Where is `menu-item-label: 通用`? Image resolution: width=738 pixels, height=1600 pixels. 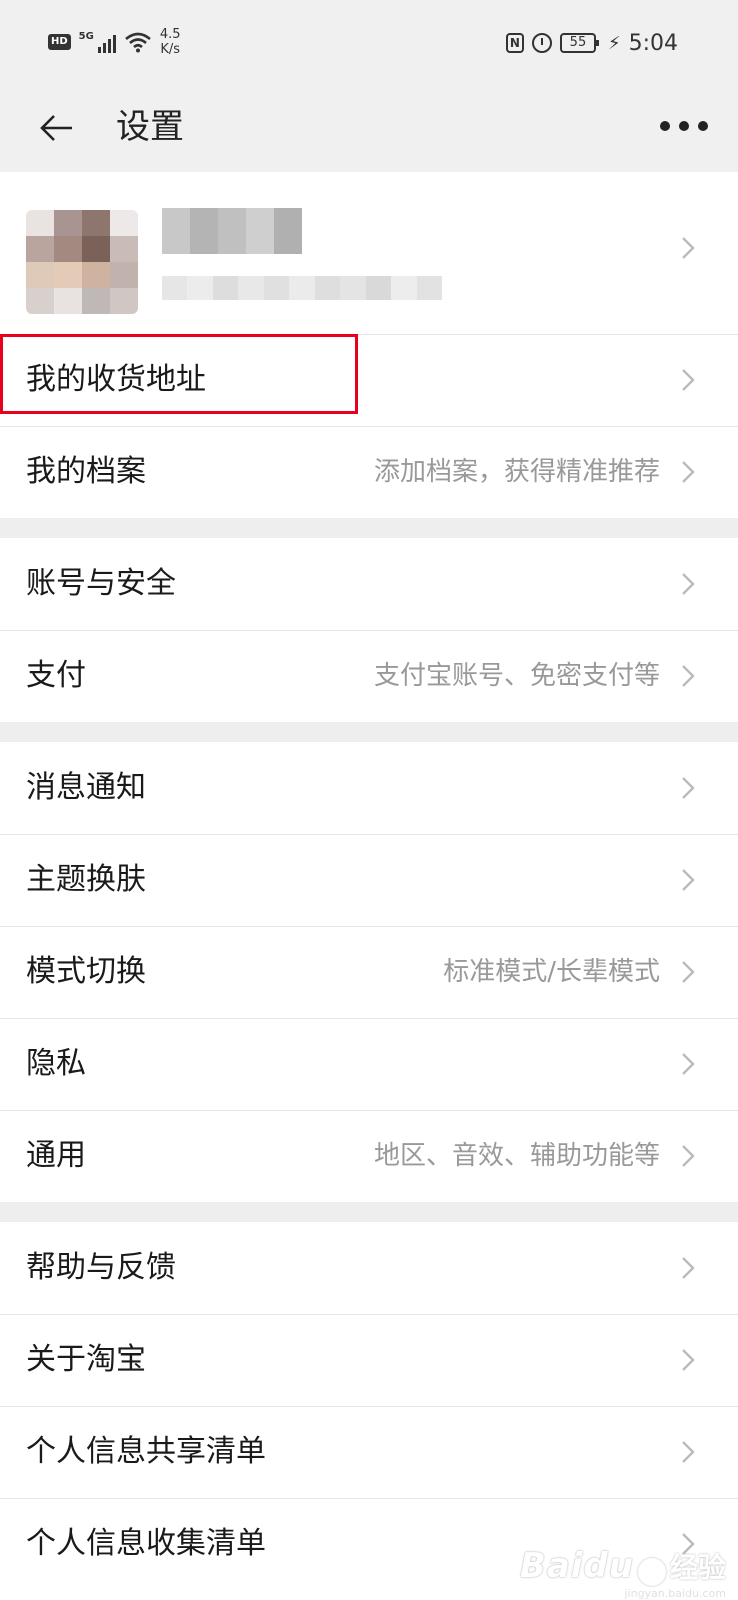 menu-item-label: 通用 is located at coordinates (56, 1155).